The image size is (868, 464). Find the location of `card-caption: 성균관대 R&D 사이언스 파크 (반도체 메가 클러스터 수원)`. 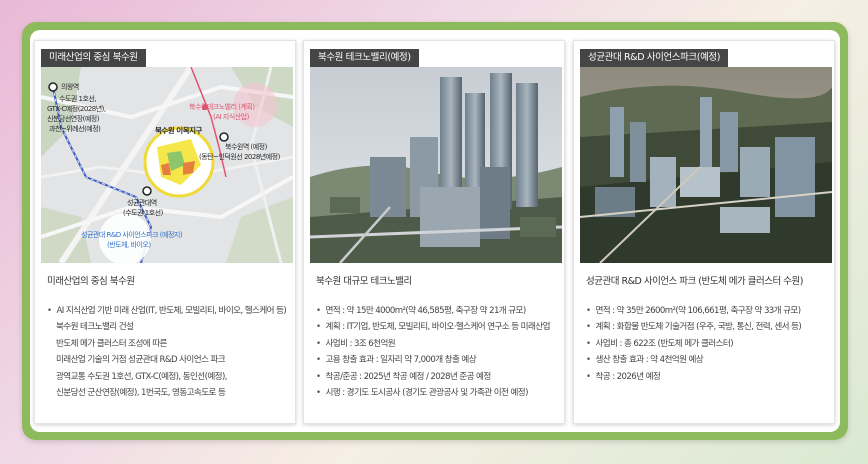

card-caption: 성균관대 R&D 사이언스 파크 (반도체 메가 클러스터 수원) is located at coordinates (694, 281).